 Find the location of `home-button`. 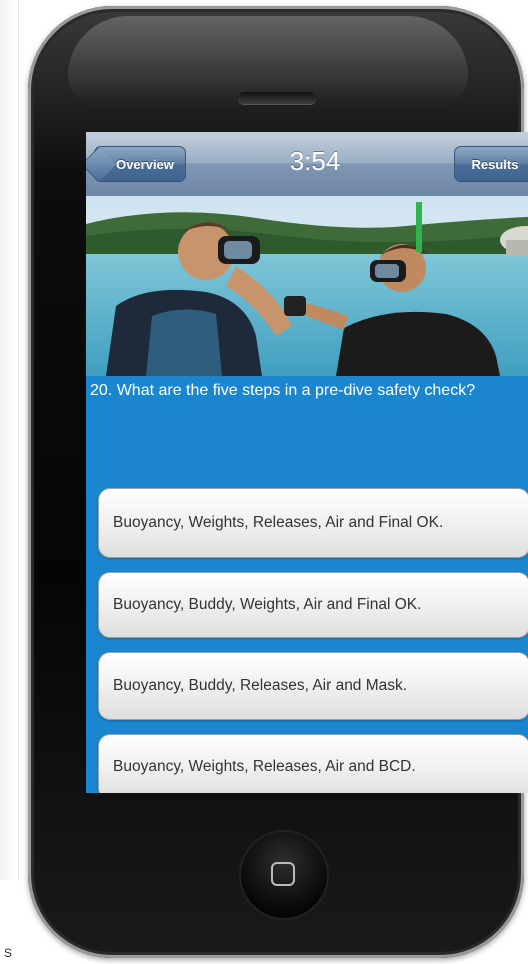

home-button is located at coordinates (284, 875).